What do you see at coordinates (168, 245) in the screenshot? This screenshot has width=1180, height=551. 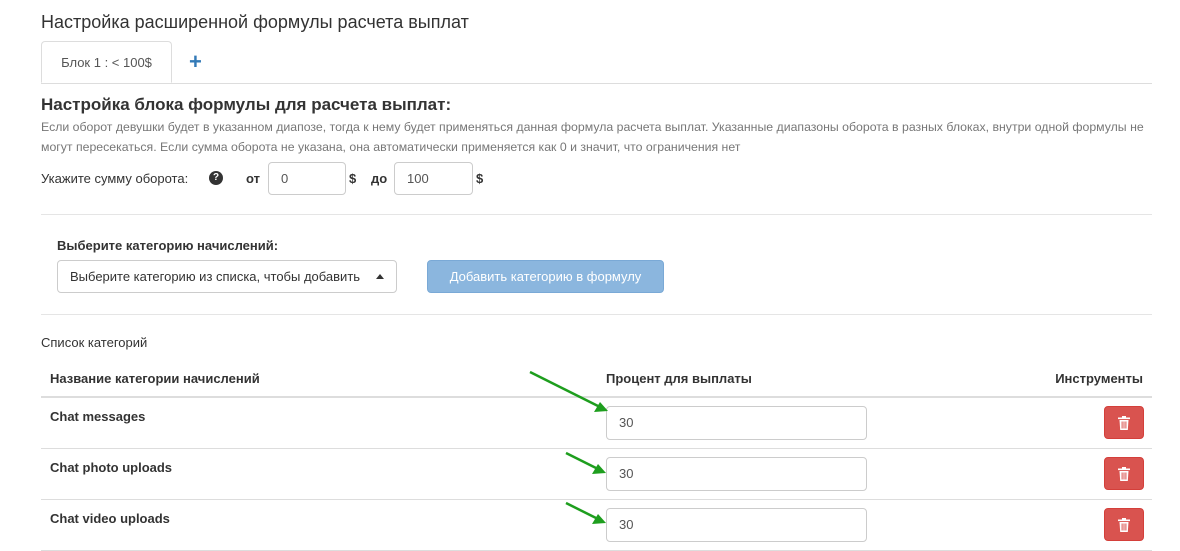 I see `category-select-label: Выберите категорию начислений:` at bounding box center [168, 245].